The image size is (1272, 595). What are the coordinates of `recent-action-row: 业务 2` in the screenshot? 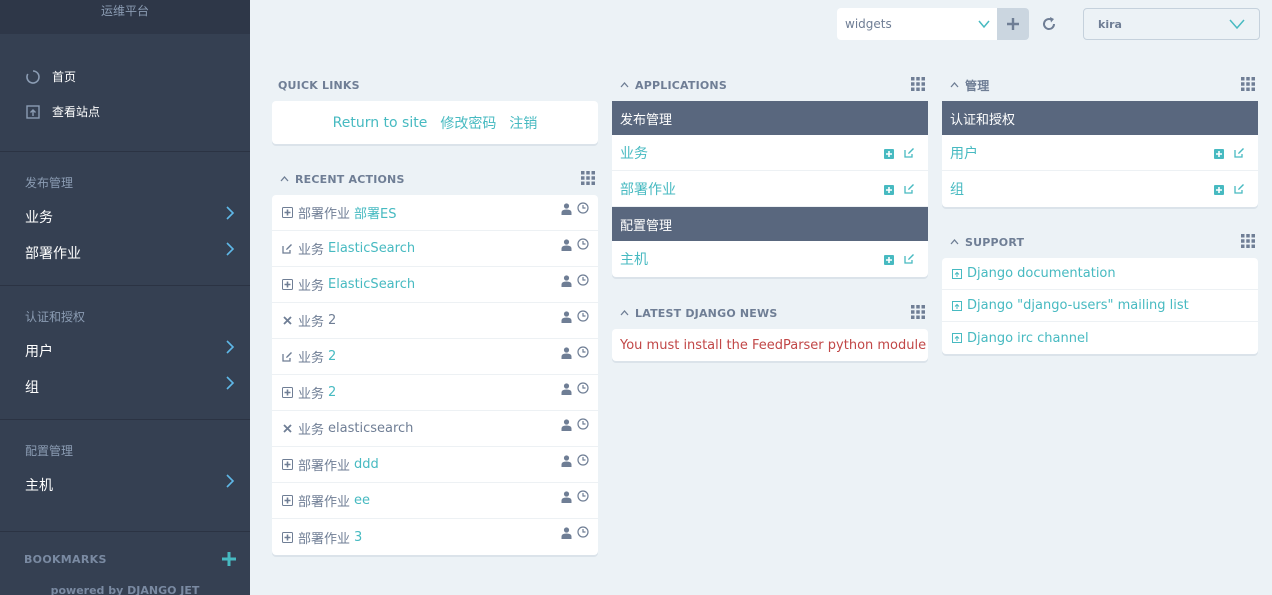 It's located at (435, 321).